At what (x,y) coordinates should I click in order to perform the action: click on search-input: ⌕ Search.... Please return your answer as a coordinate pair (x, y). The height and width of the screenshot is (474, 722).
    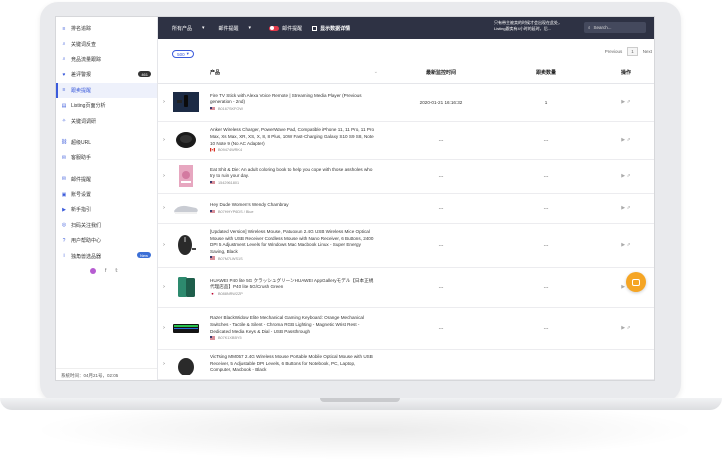
    Looking at the image, I should click on (615, 27).